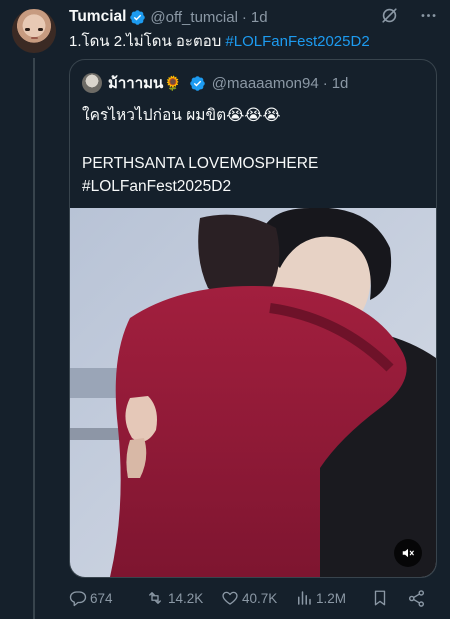 The width and height of the screenshot is (450, 619). I want to click on quoted-text-hashtag: #LOLFanFest2025D2, so click(157, 186).